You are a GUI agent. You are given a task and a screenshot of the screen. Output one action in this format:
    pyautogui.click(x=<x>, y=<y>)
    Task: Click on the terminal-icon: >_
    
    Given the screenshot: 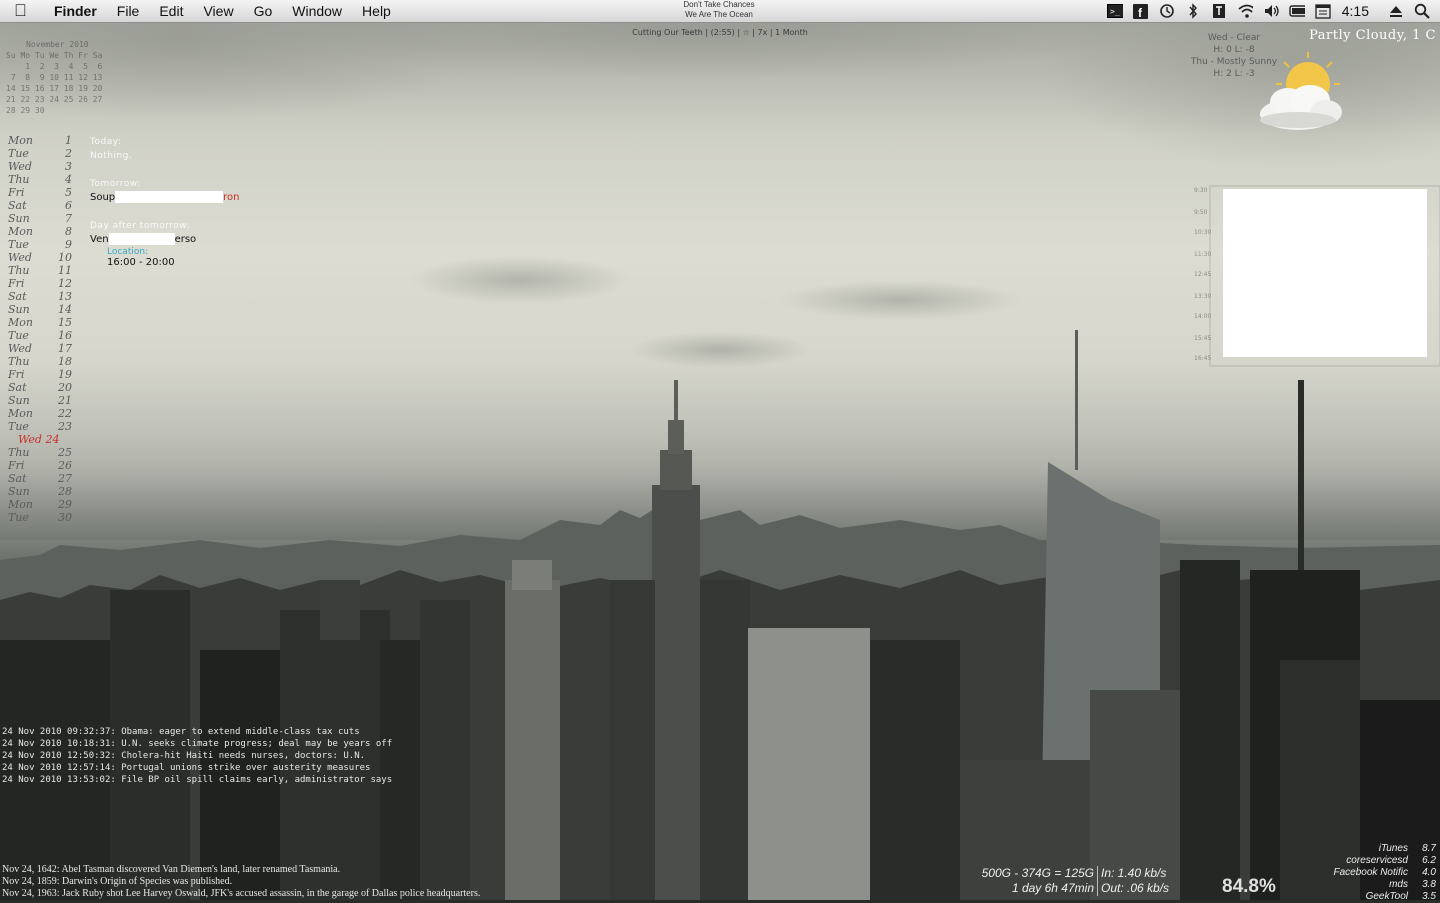 What is the action you would take?
    pyautogui.click(x=1114, y=11)
    